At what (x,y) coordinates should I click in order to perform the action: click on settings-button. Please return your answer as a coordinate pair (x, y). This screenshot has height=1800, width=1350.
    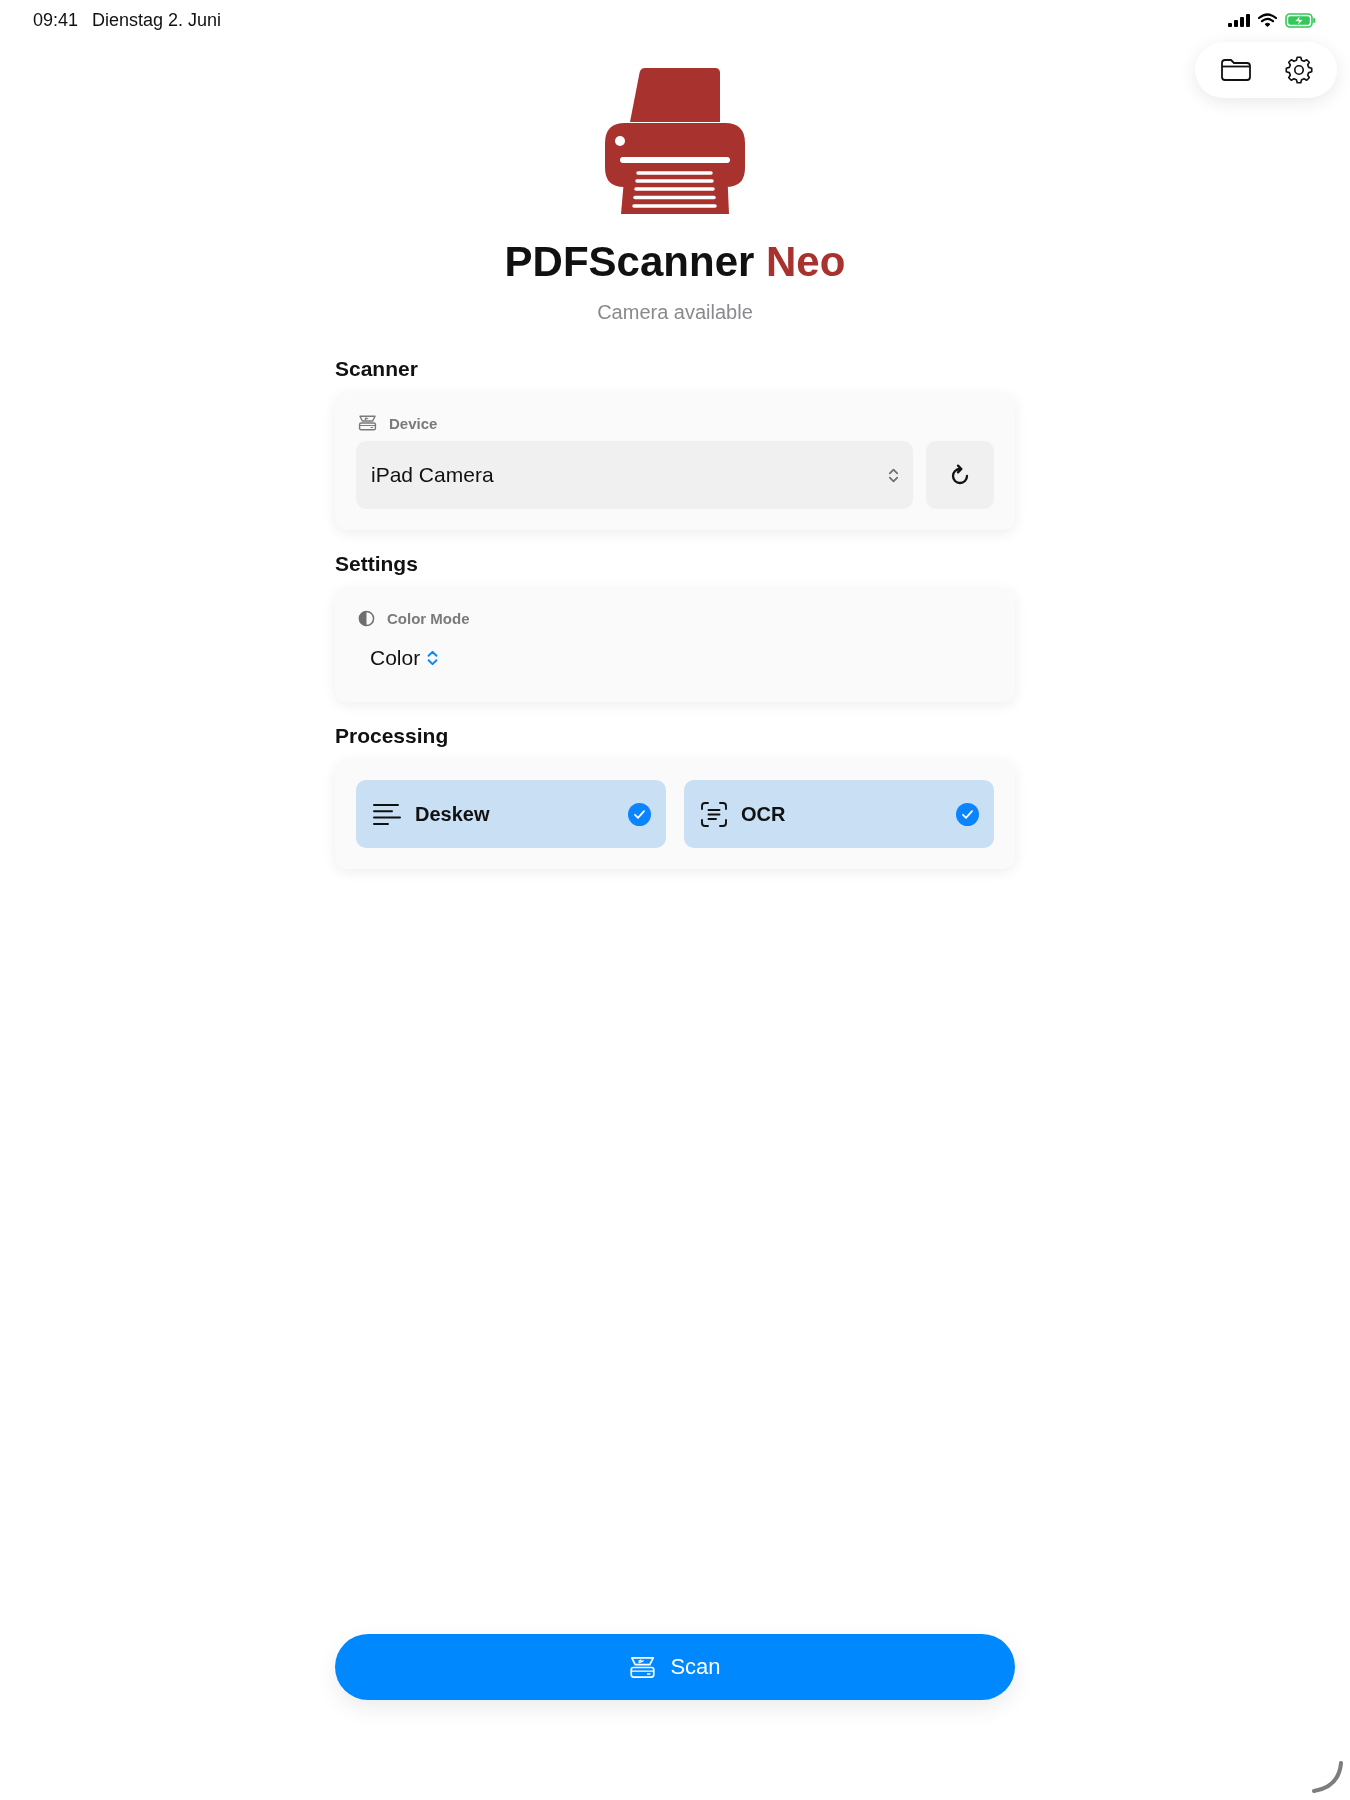
    Looking at the image, I should click on (1298, 70).